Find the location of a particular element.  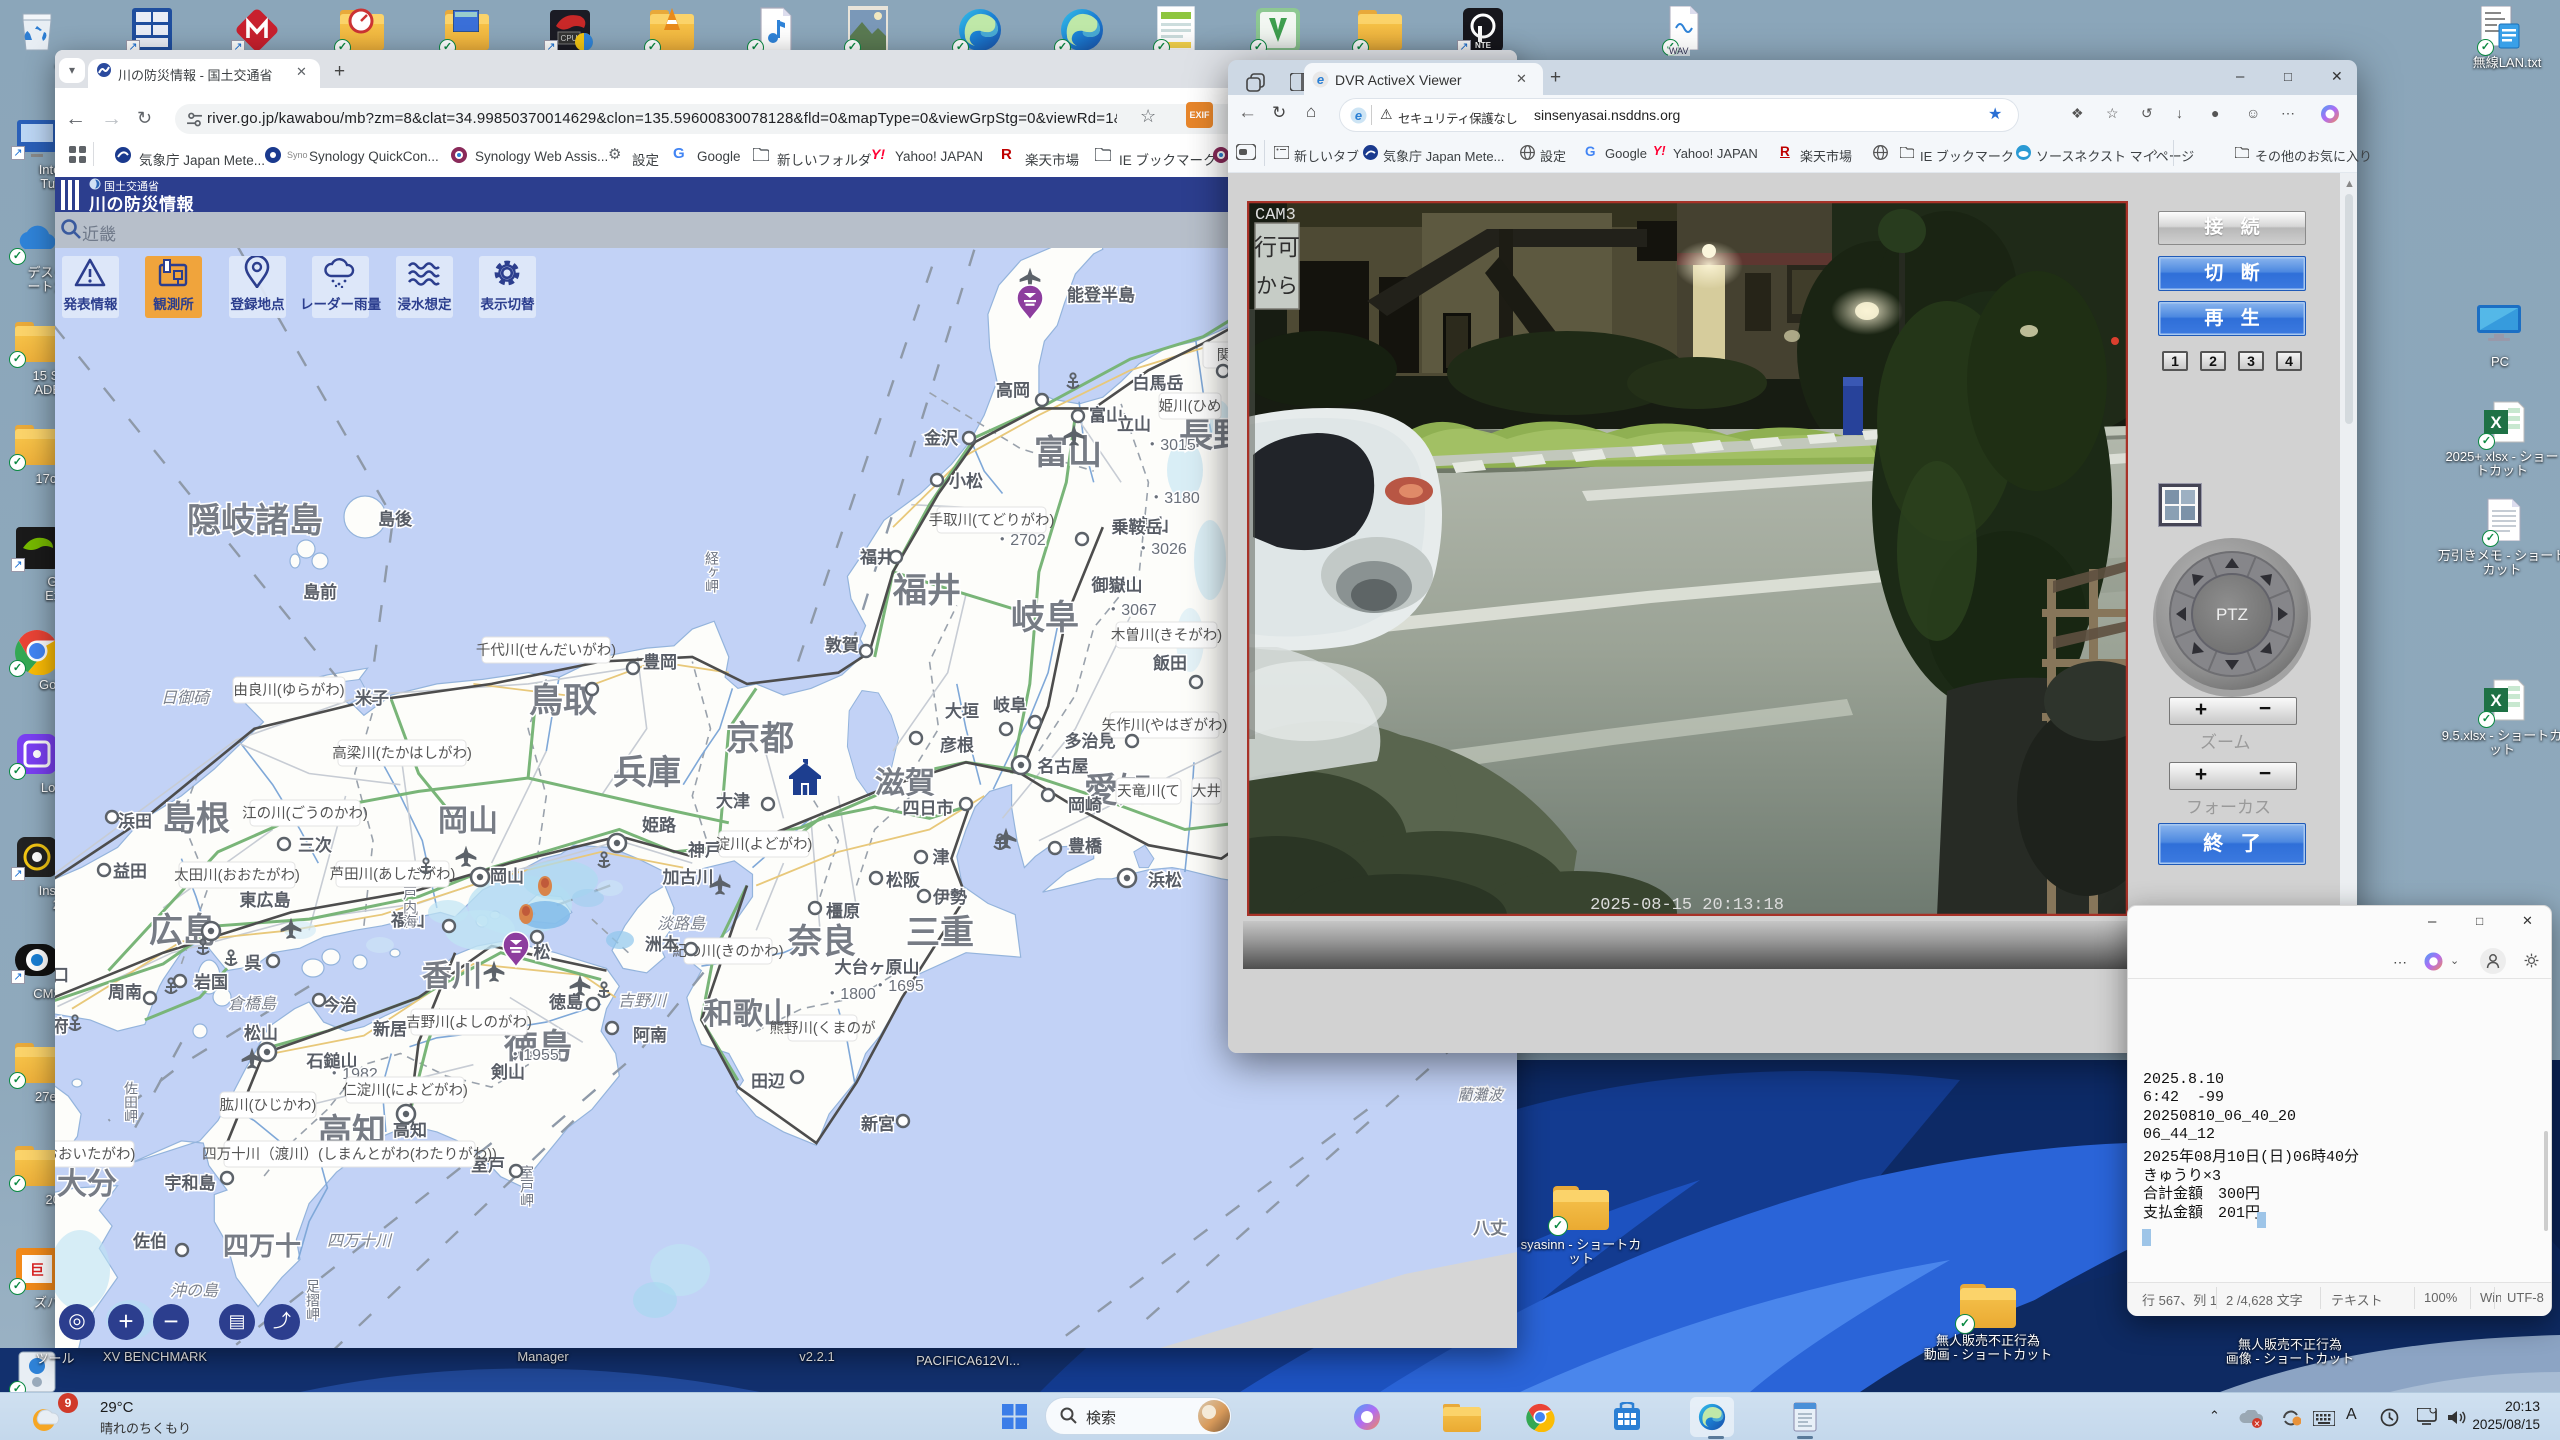

svg-text: (おおいたがわ) is located at coordinates (95, 1154).